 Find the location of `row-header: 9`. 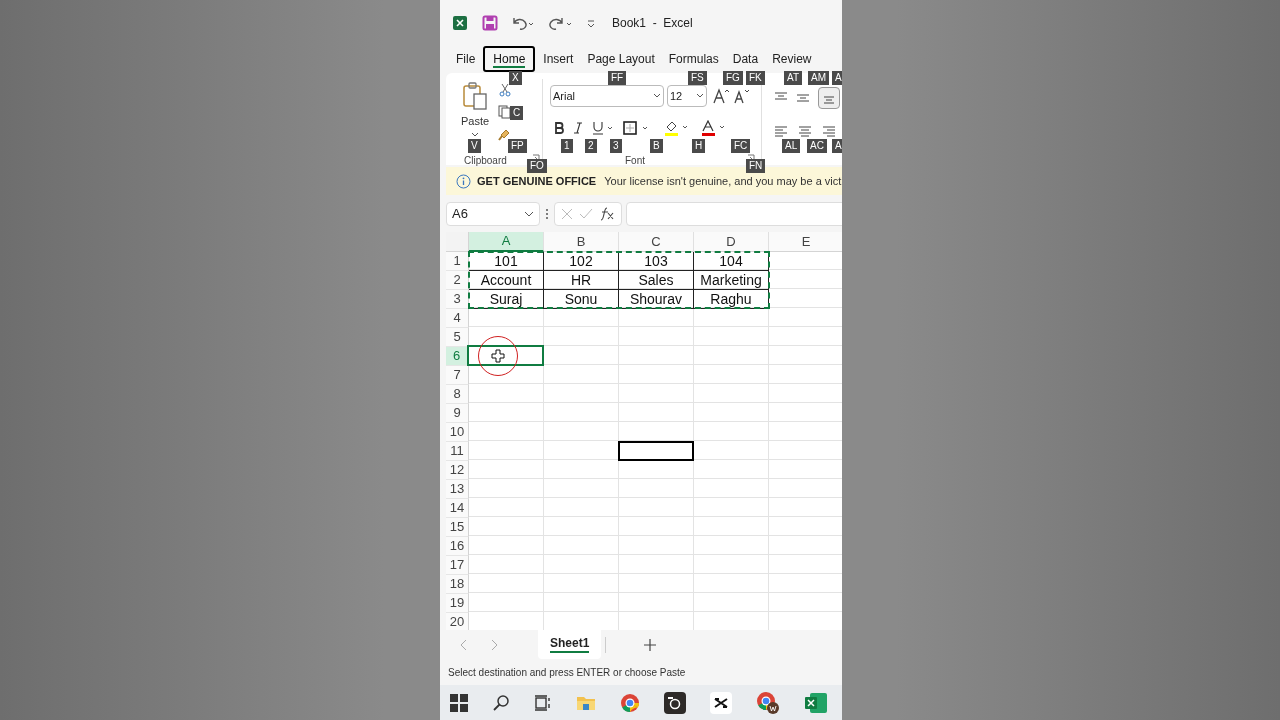

row-header: 9 is located at coordinates (457, 413).